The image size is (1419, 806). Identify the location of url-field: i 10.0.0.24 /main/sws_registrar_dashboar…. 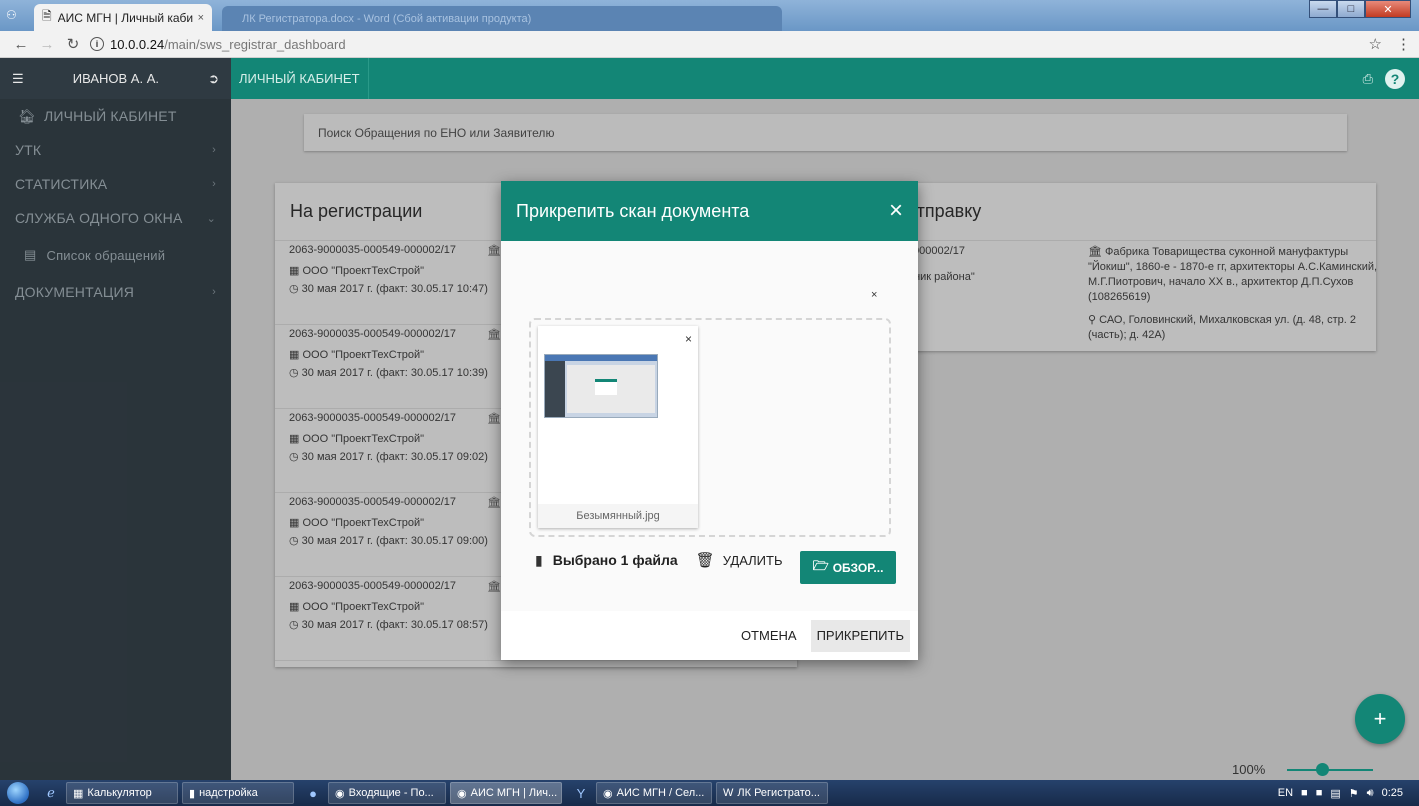
(218, 44).